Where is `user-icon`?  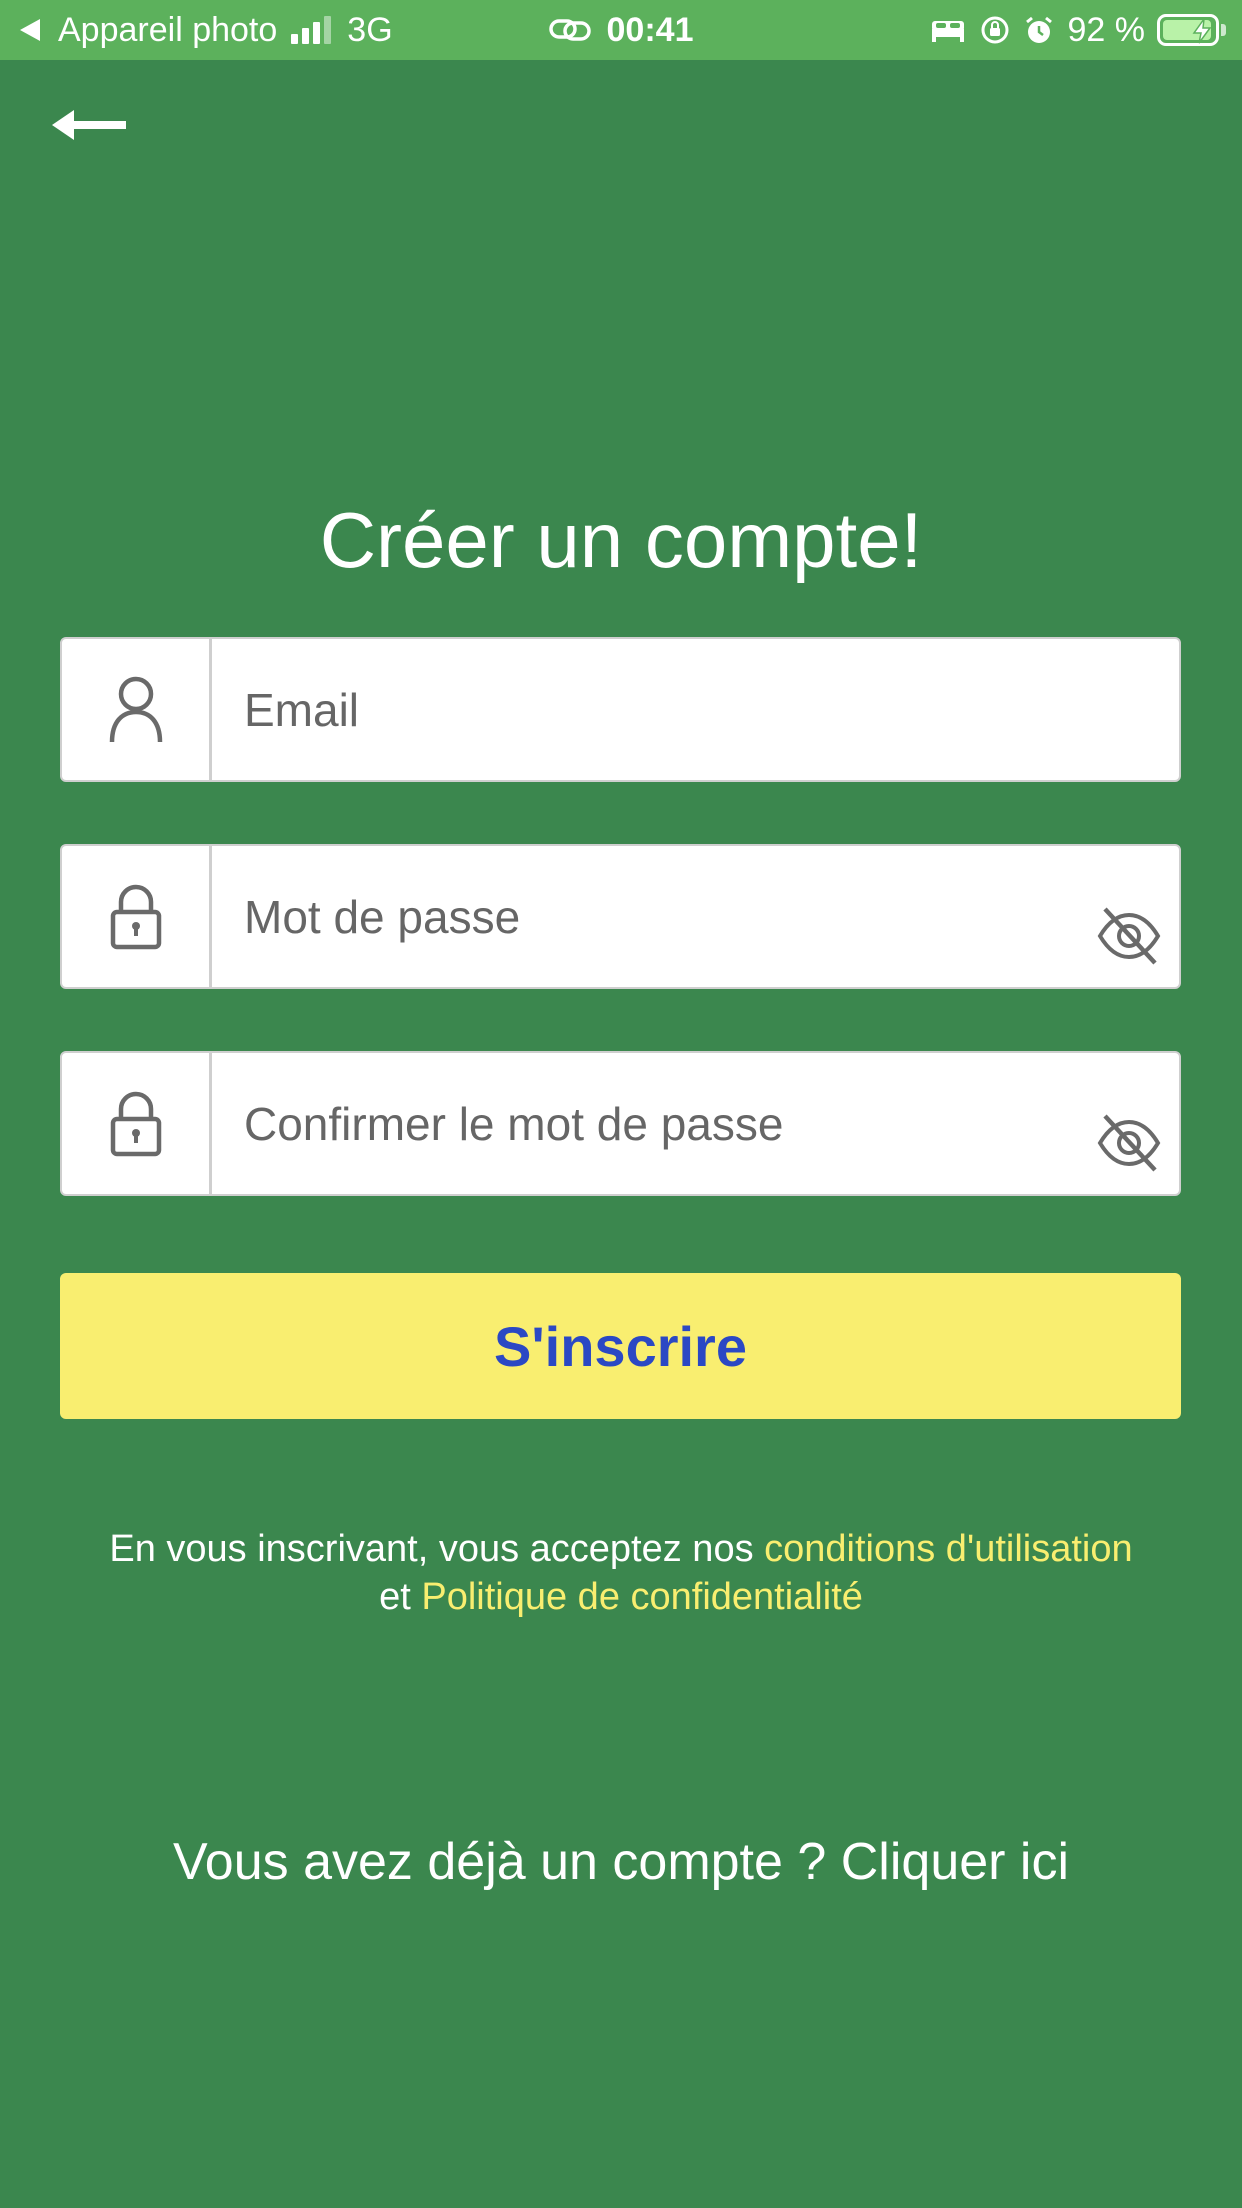 user-icon is located at coordinates (135, 709).